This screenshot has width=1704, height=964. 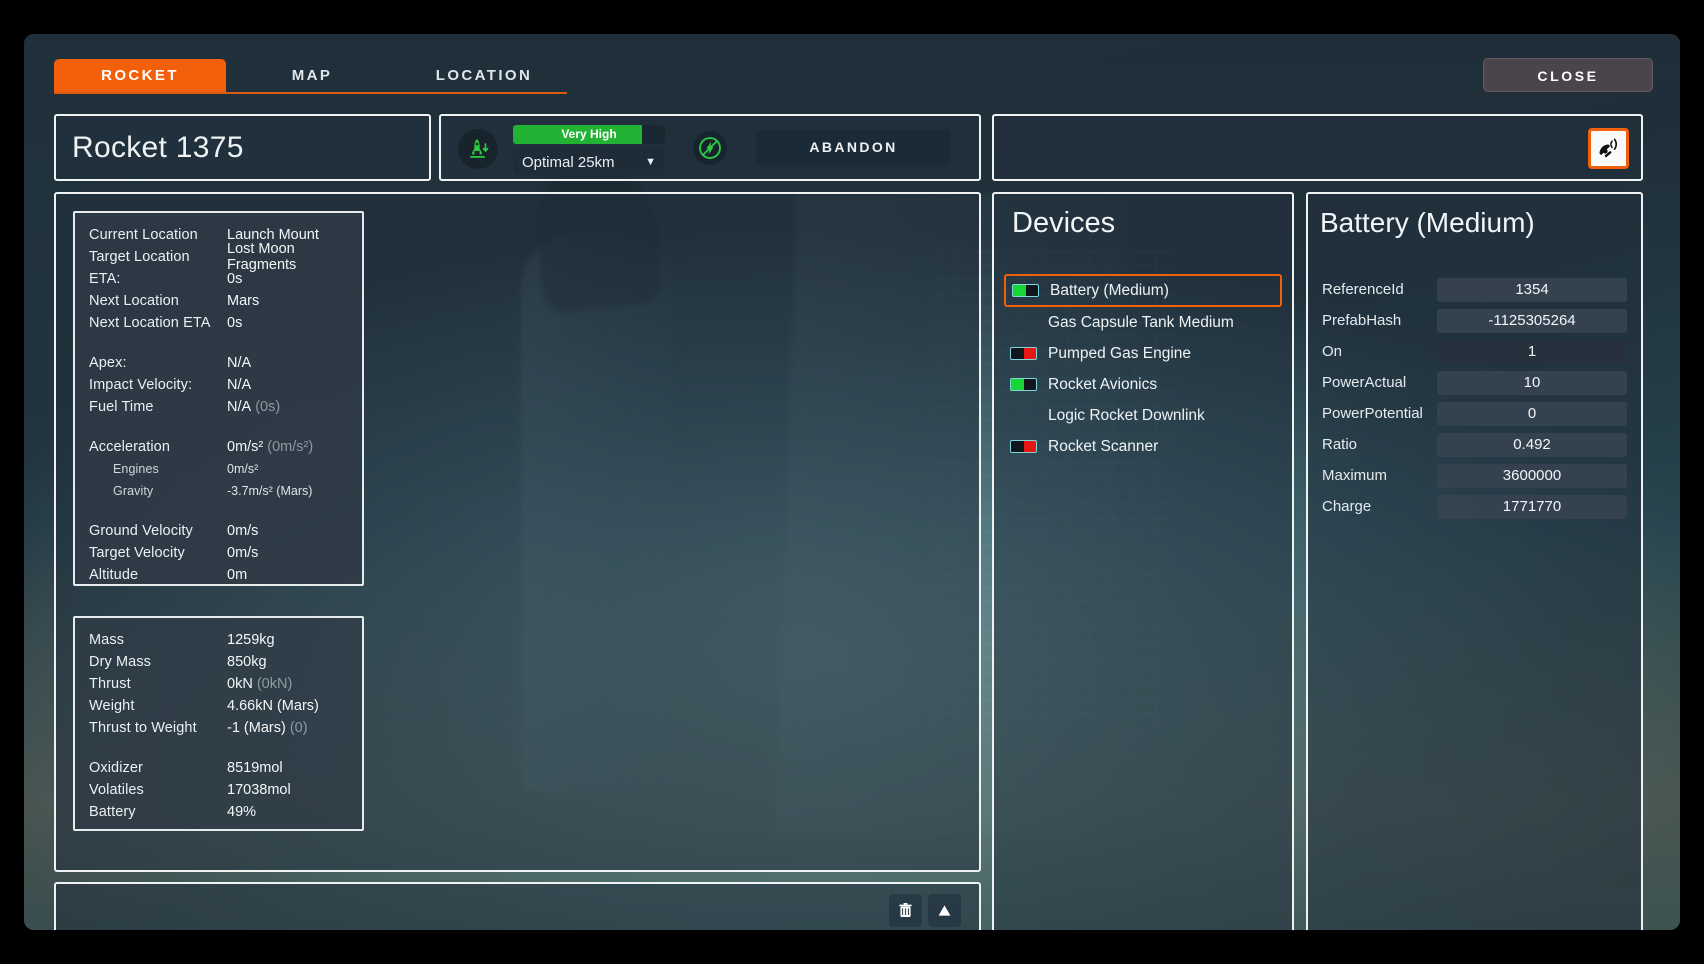 I want to click on rocket-title-panel: Rocket 1375, so click(x=242, y=147).